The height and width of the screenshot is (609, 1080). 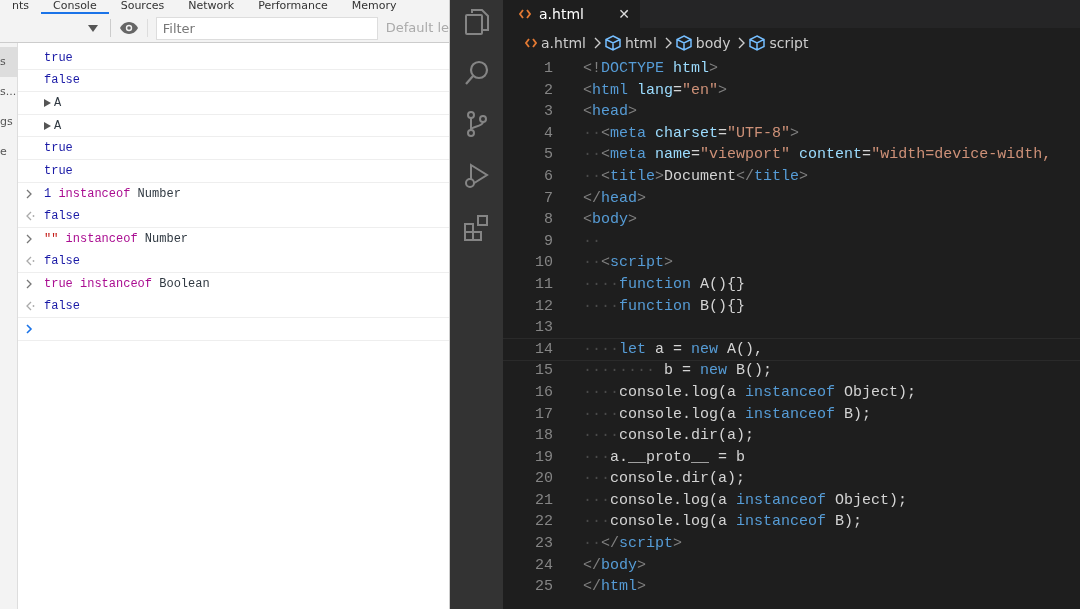 What do you see at coordinates (293, 7) in the screenshot?
I see `devtools-tab: Performance` at bounding box center [293, 7].